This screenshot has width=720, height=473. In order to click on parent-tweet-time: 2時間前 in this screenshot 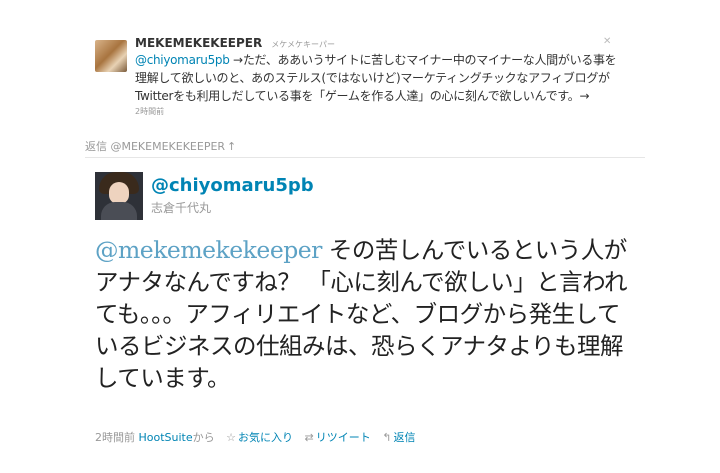, I will do `click(379, 111)`.